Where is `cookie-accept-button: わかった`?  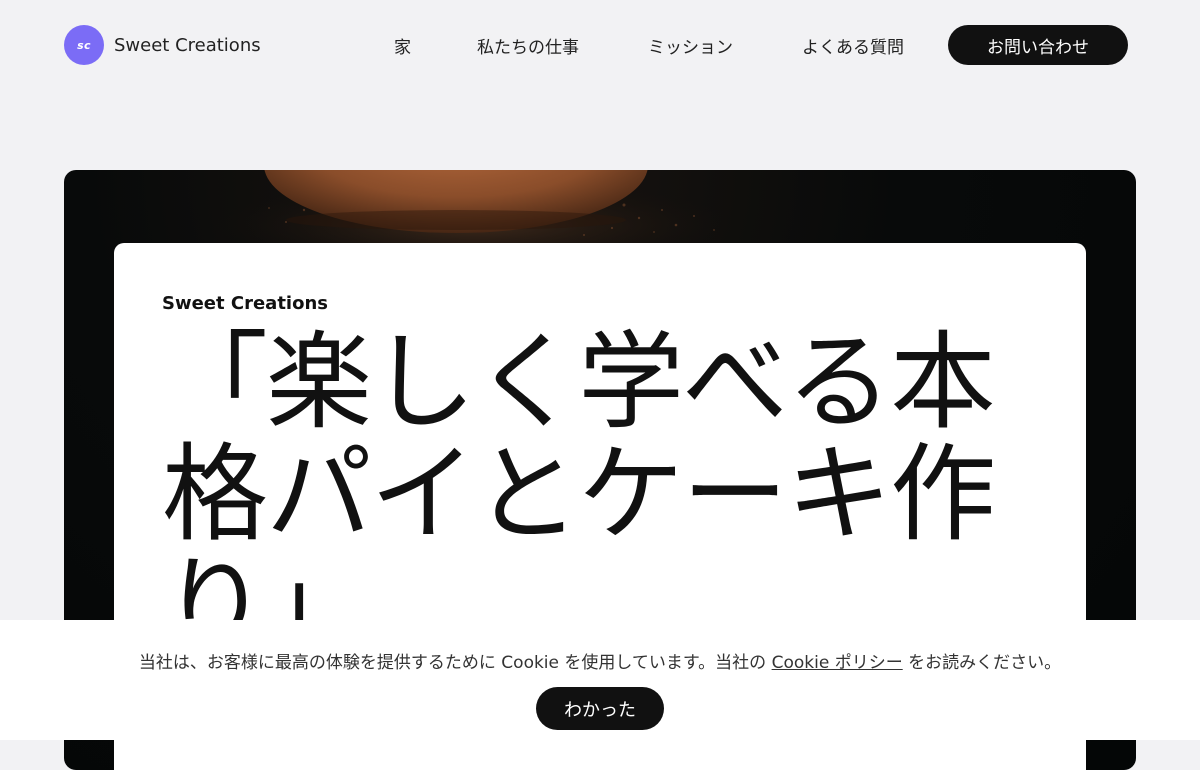
cookie-accept-button: わかった is located at coordinates (600, 708).